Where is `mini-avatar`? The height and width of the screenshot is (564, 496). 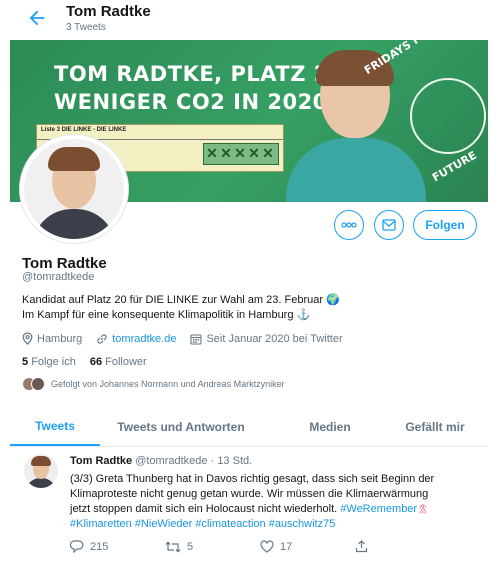 mini-avatar is located at coordinates (38, 384).